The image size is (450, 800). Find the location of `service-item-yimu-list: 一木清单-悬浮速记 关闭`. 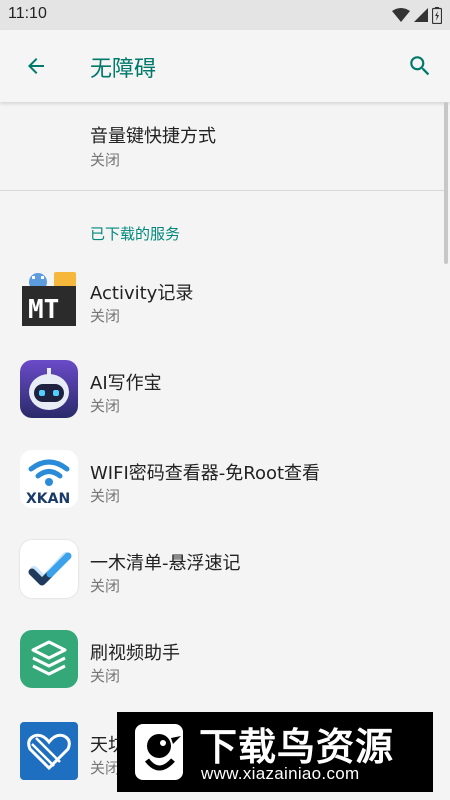

service-item-yimu-list: 一木清单-悬浮速记 关闭 is located at coordinates (223, 569).